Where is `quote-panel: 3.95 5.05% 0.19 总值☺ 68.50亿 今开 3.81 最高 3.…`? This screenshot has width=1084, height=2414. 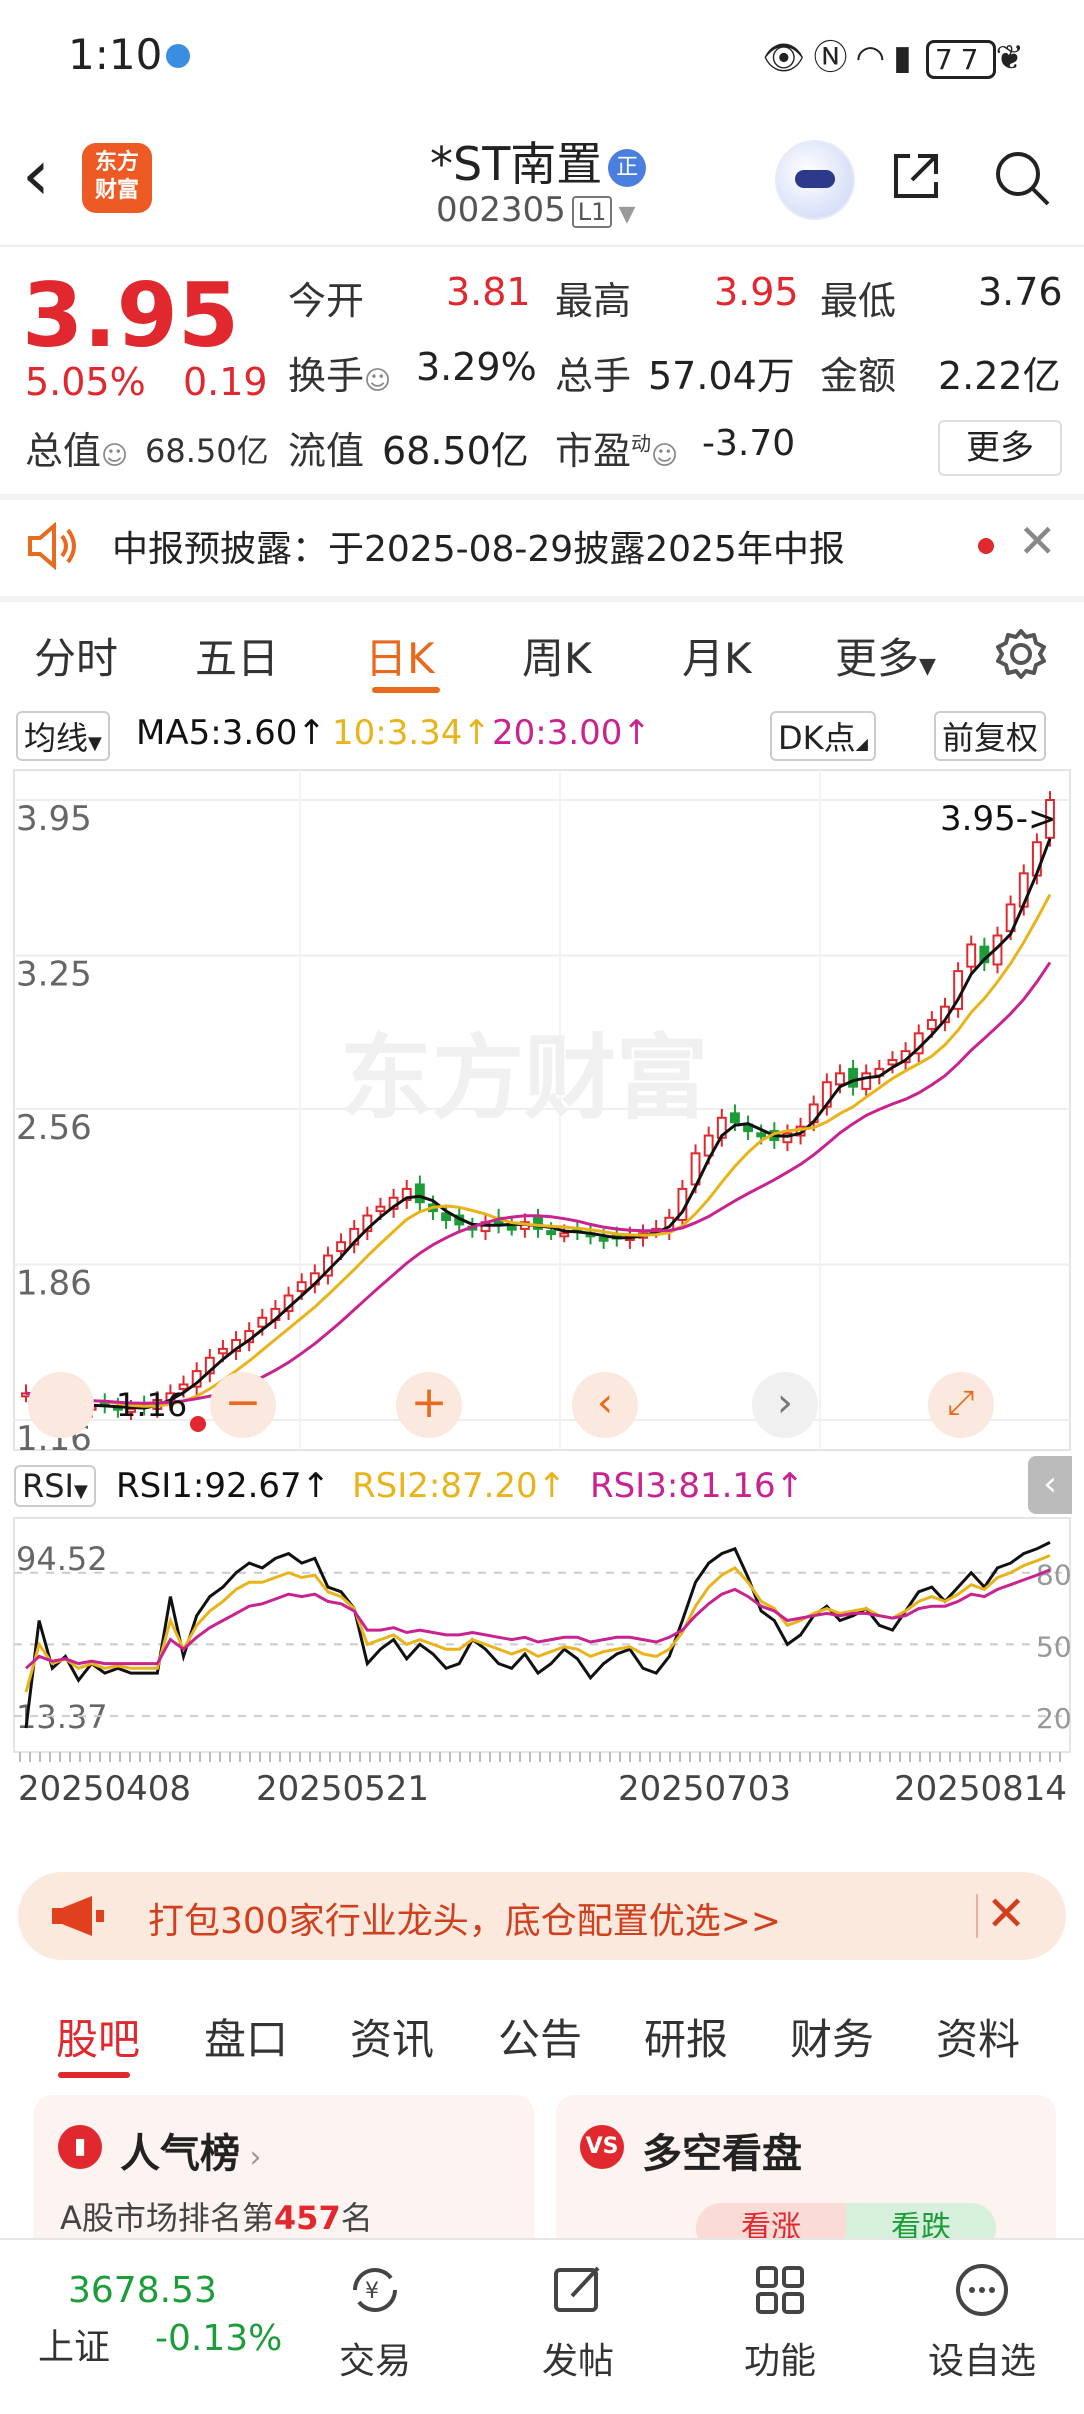
quote-panel: 3.95 5.05% 0.19 总值☺ 68.50亿 今开 3.81 最高 3.… is located at coordinates (542, 370).